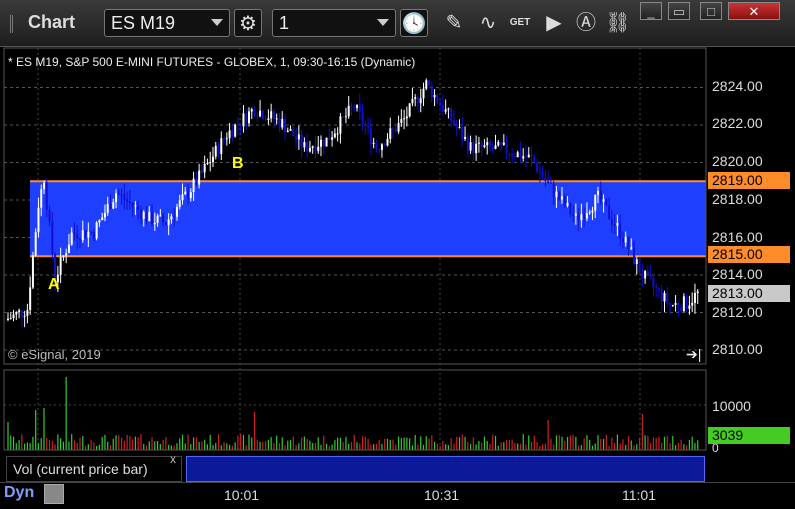  What do you see at coordinates (242, 495) in the screenshot?
I see `time-tick: 10:01` at bounding box center [242, 495].